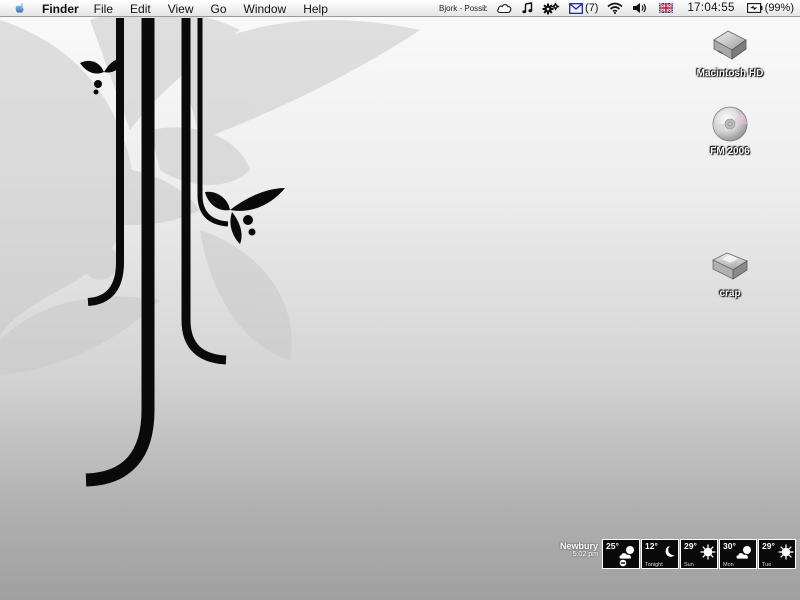 The width and height of the screenshot is (800, 600). I want to click on sun-small-icon, so click(623, 563).